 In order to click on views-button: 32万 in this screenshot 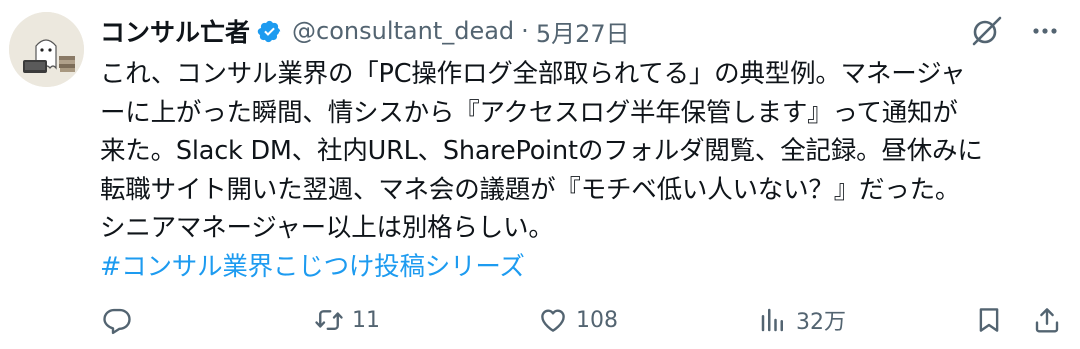, I will do `click(802, 320)`.